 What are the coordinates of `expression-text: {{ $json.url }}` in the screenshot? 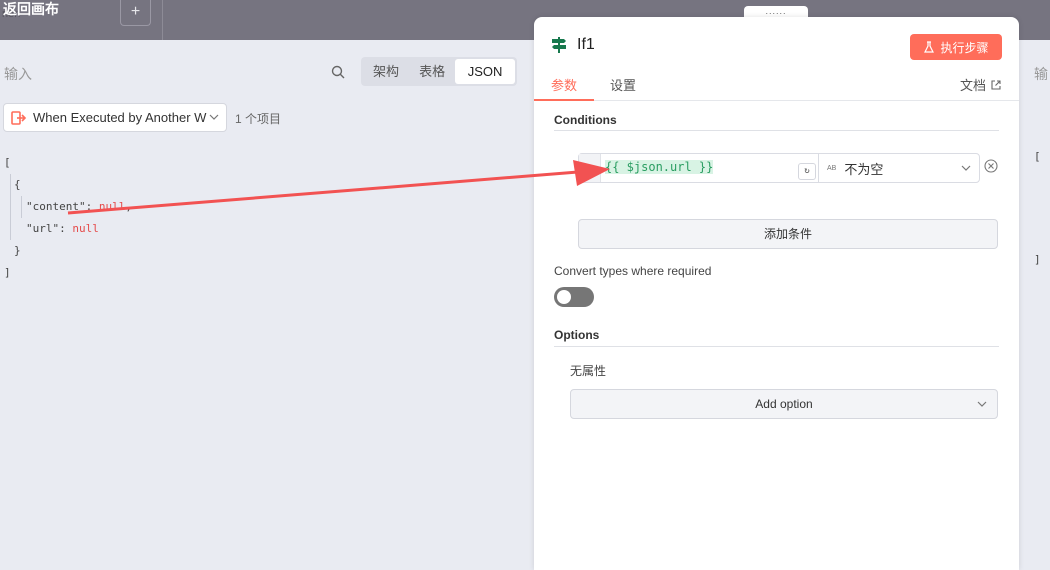 It's located at (659, 167).